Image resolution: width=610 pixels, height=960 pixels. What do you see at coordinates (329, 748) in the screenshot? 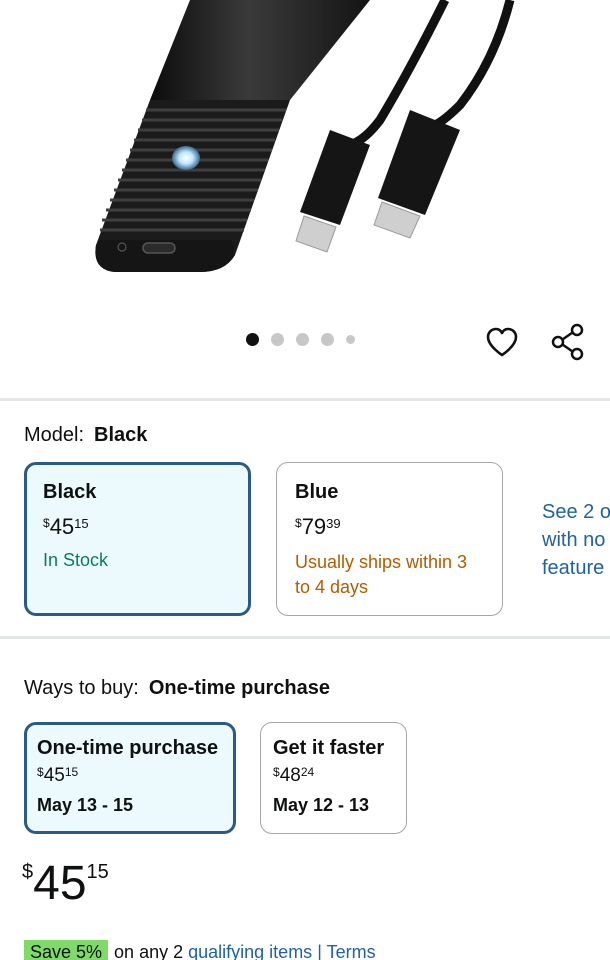
I see `buy-option-title: Get it faster` at bounding box center [329, 748].